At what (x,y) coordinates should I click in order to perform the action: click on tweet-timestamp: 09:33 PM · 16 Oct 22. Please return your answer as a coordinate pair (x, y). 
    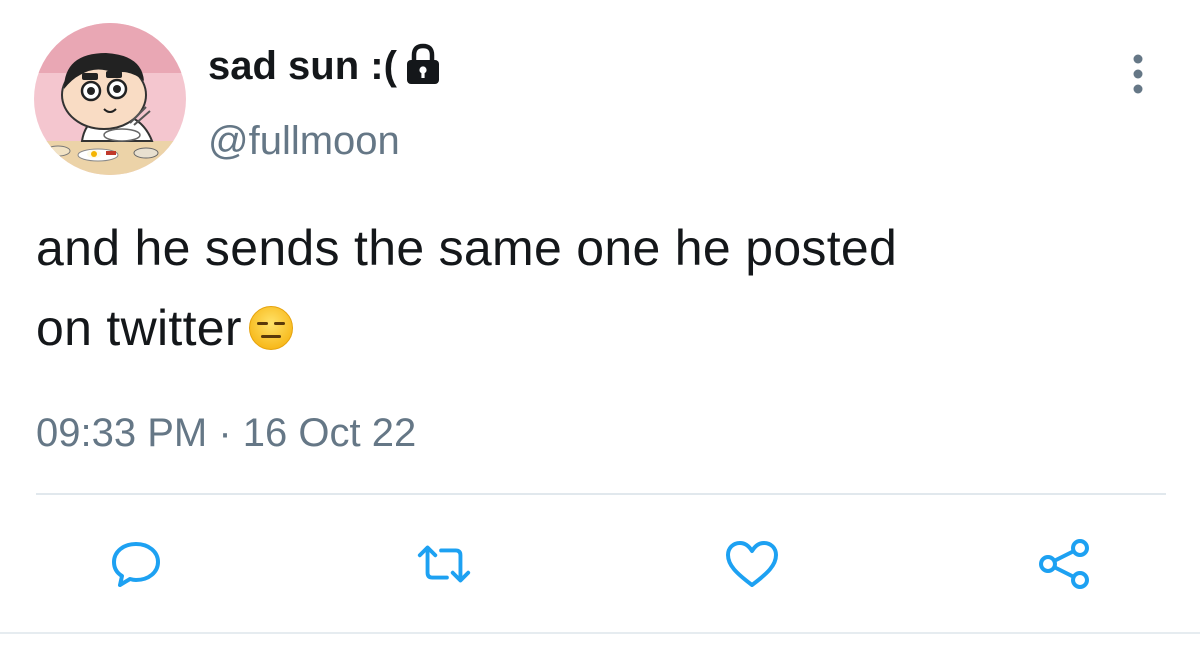
    Looking at the image, I should click on (226, 433).